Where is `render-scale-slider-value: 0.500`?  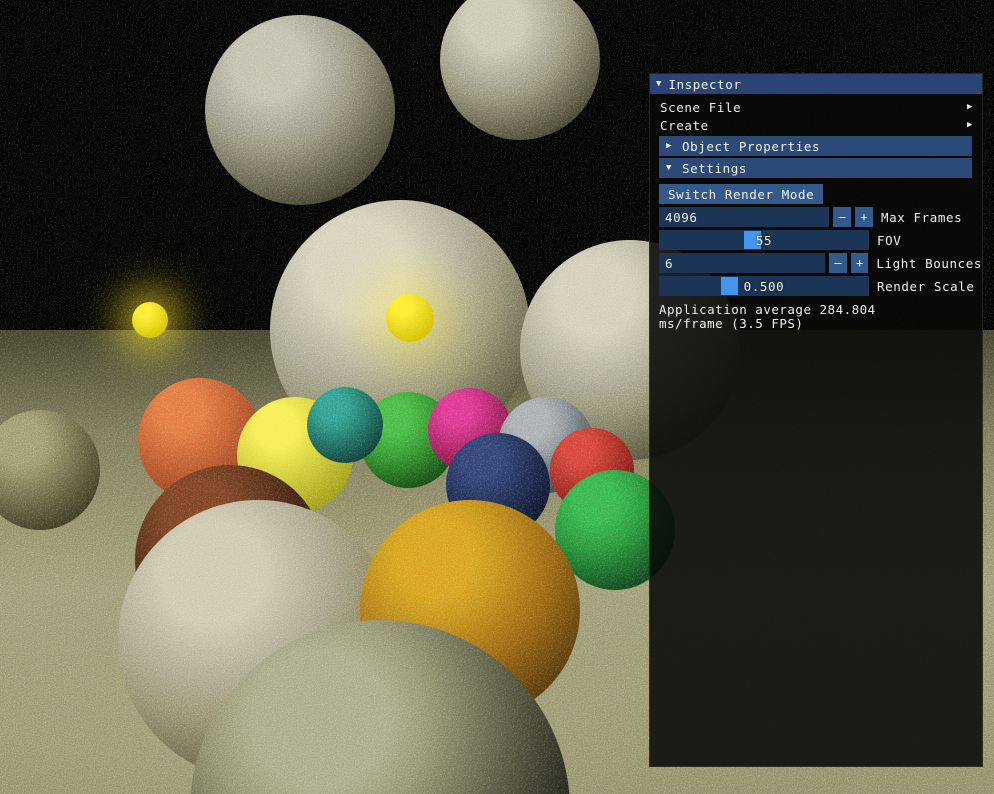 render-scale-slider-value: 0.500 is located at coordinates (764, 286).